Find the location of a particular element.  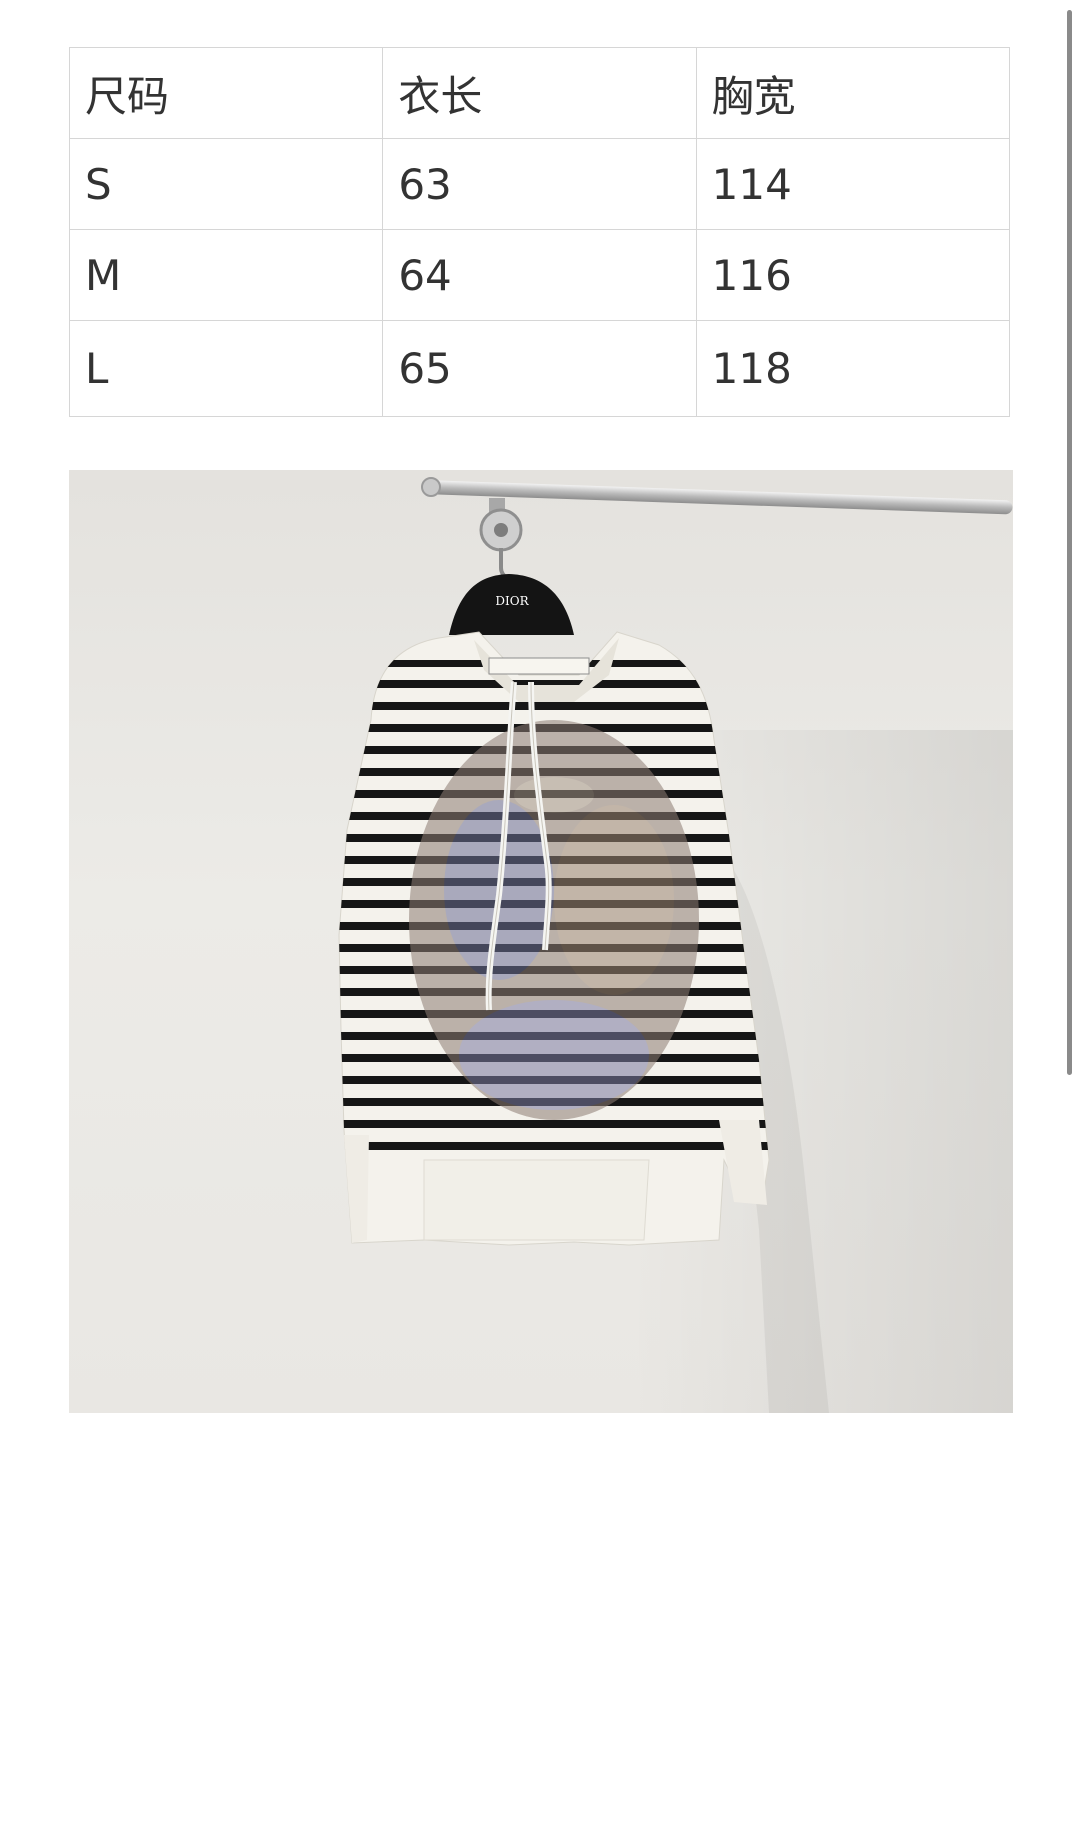

table-header-row: 尺码 衣长 胸宽 is located at coordinates (539, 93).